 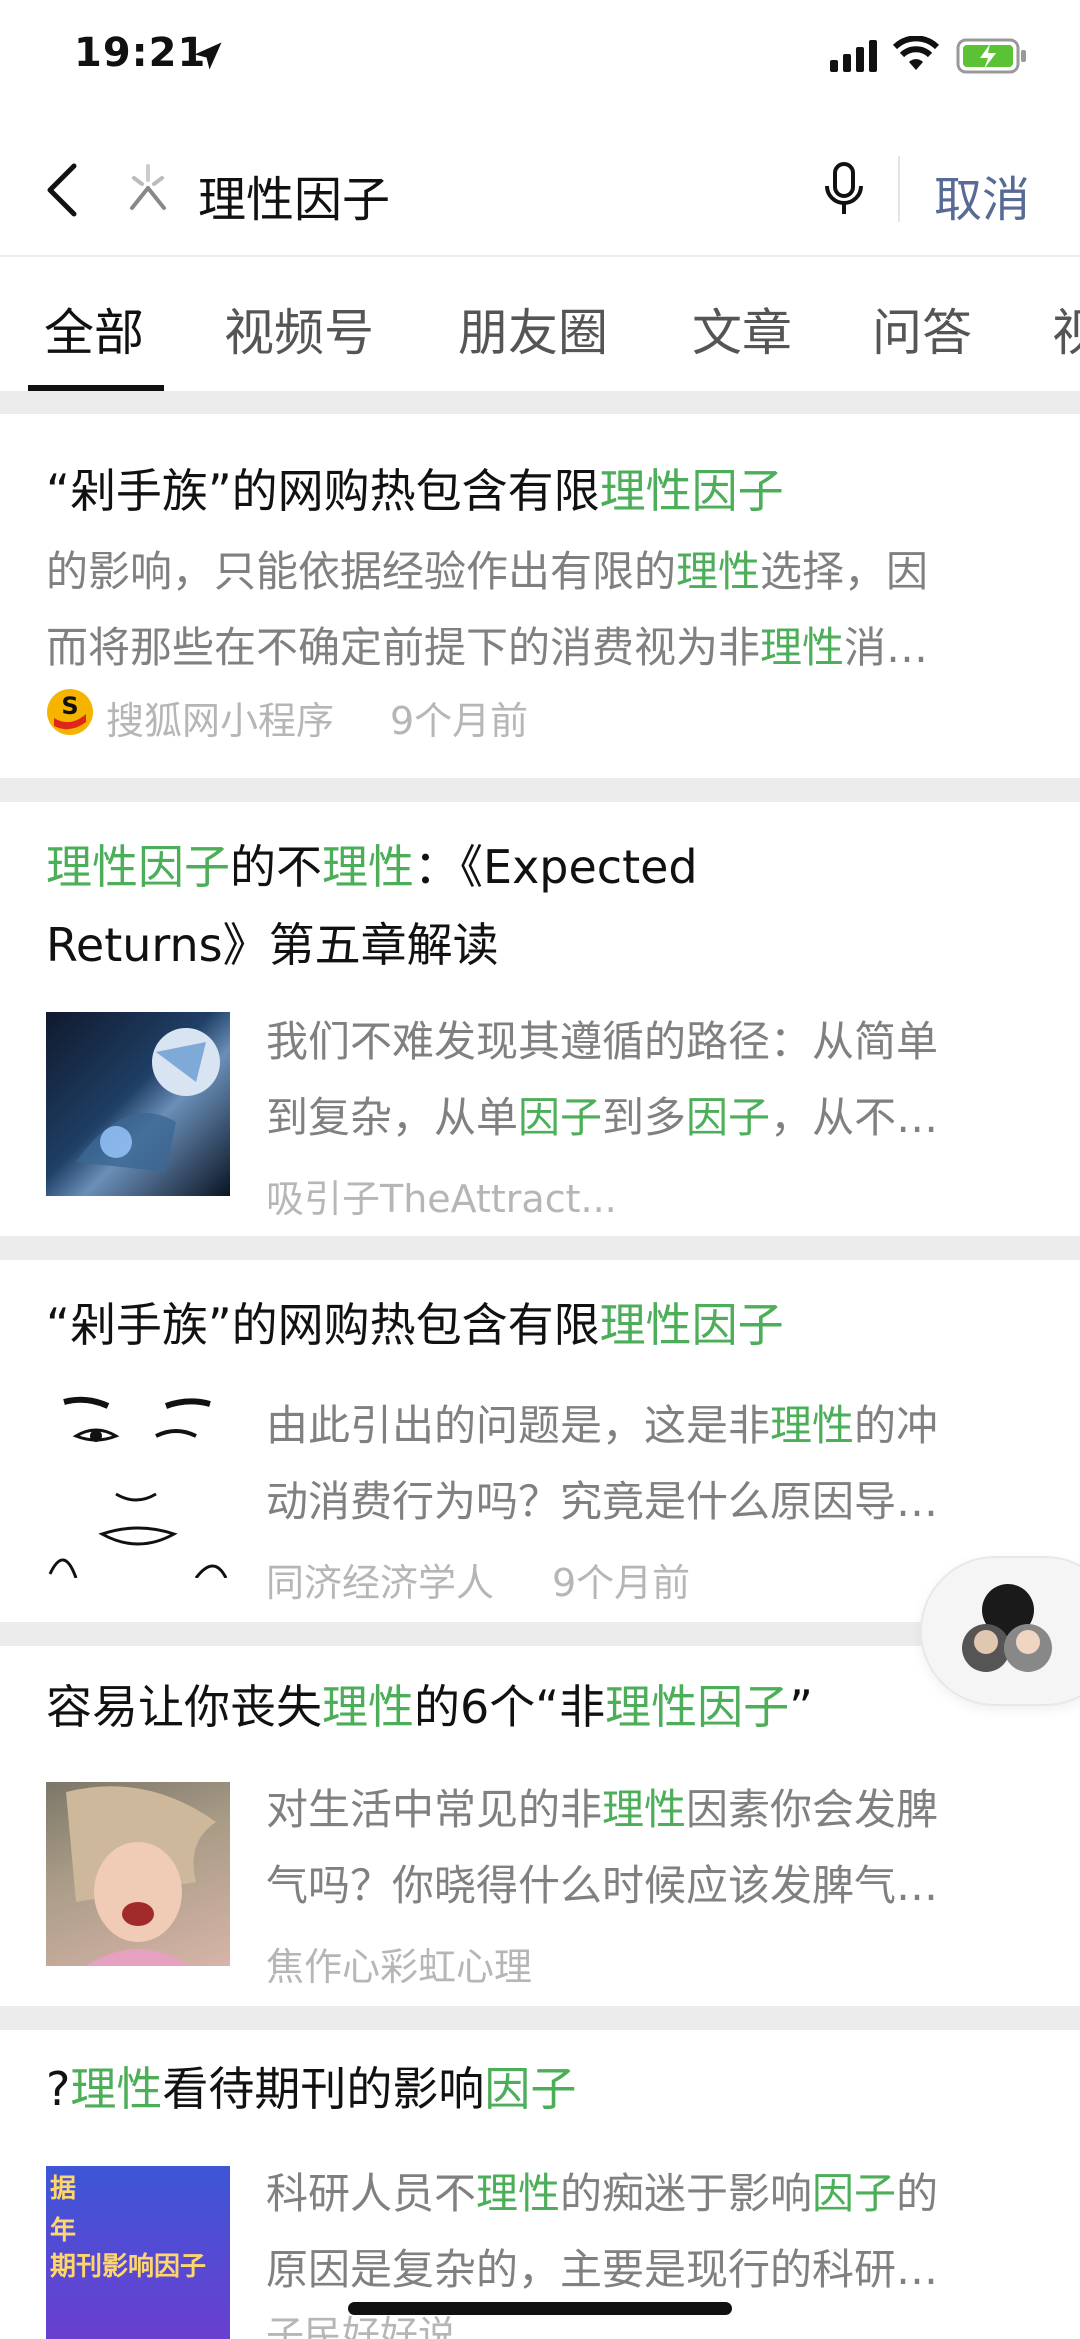 What do you see at coordinates (392, 1117) in the screenshot?
I see `snippet-text: 到复杂，从单` at bounding box center [392, 1117].